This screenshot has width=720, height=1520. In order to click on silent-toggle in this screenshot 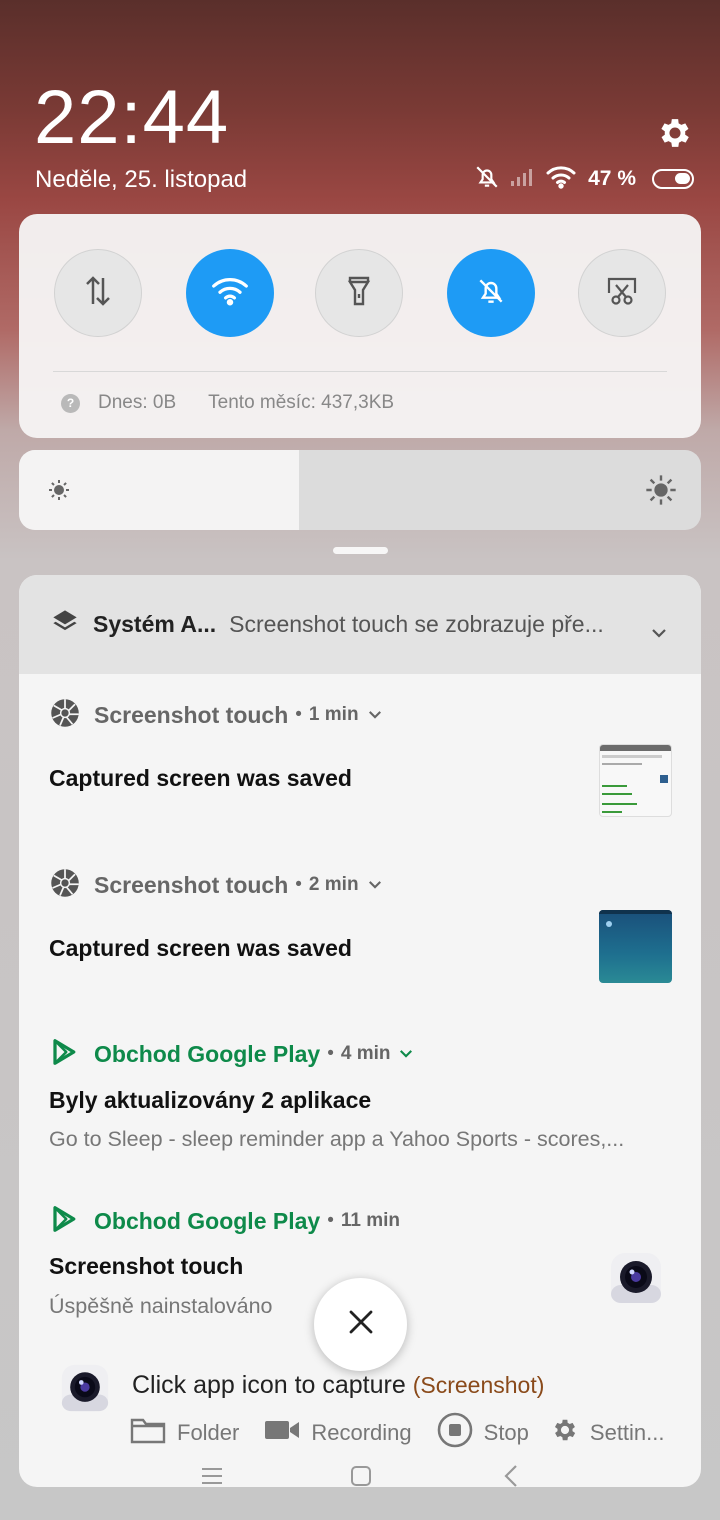, I will do `click(491, 293)`.